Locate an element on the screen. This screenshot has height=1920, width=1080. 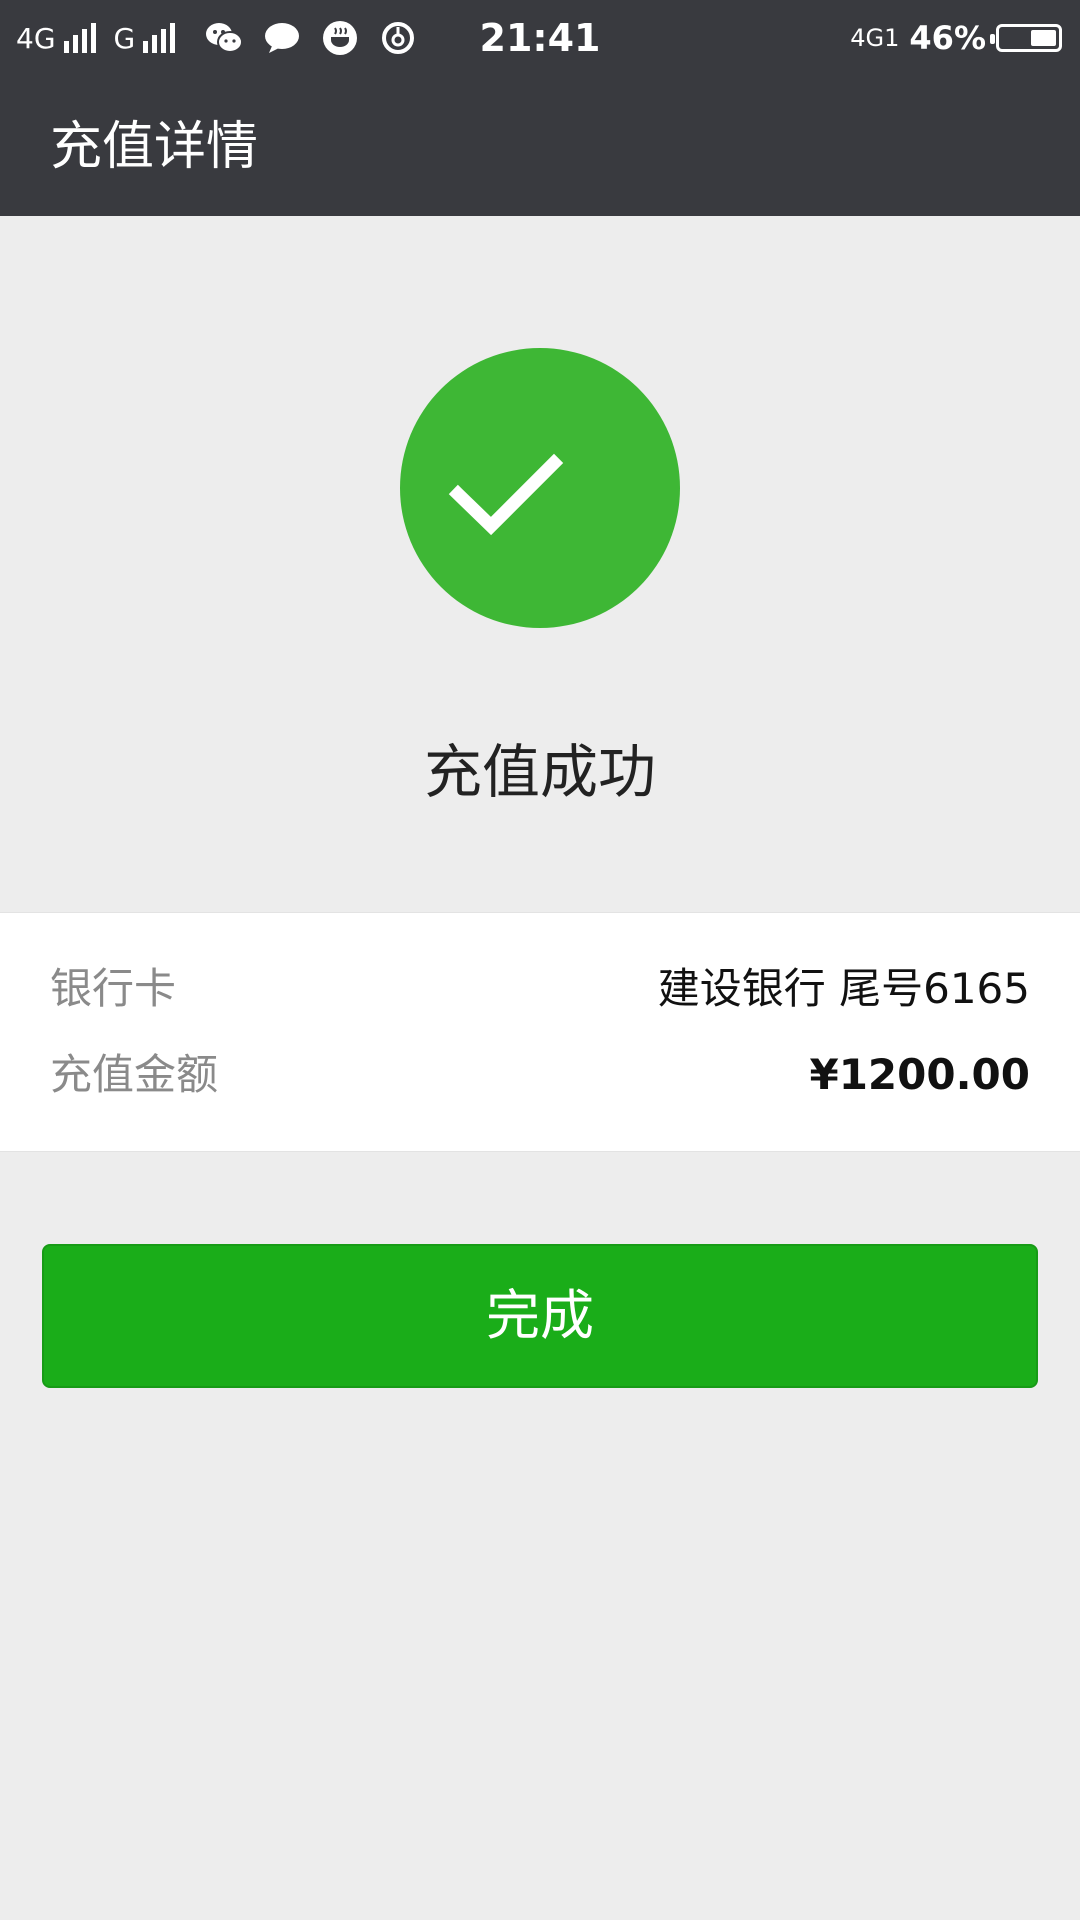
header: 充值详情 is located at coordinates (540, 146).